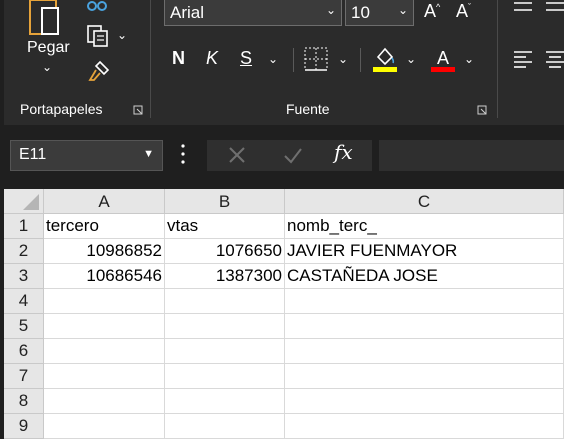 This screenshot has height=439, width=564. What do you see at coordinates (554, 59) in the screenshot?
I see `align-center-icon` at bounding box center [554, 59].